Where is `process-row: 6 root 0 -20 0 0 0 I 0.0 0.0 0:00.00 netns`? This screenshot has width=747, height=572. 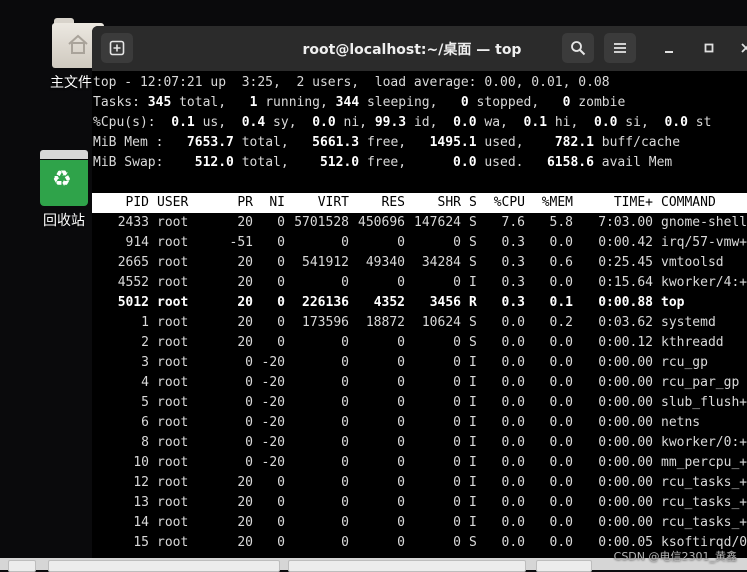
process-row: 6 root 0 -20 0 0 0 I 0.0 0.0 0:00.00 netns is located at coordinates (419, 423).